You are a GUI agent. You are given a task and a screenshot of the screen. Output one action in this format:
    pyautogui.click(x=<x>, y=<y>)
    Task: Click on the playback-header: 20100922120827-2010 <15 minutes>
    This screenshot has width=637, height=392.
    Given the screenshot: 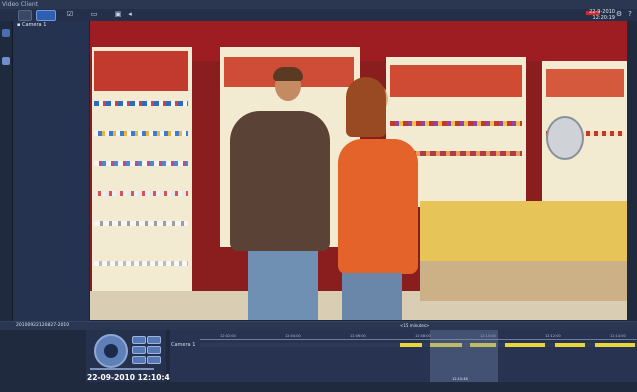 What is the action you would take?
    pyautogui.click(x=318, y=326)
    